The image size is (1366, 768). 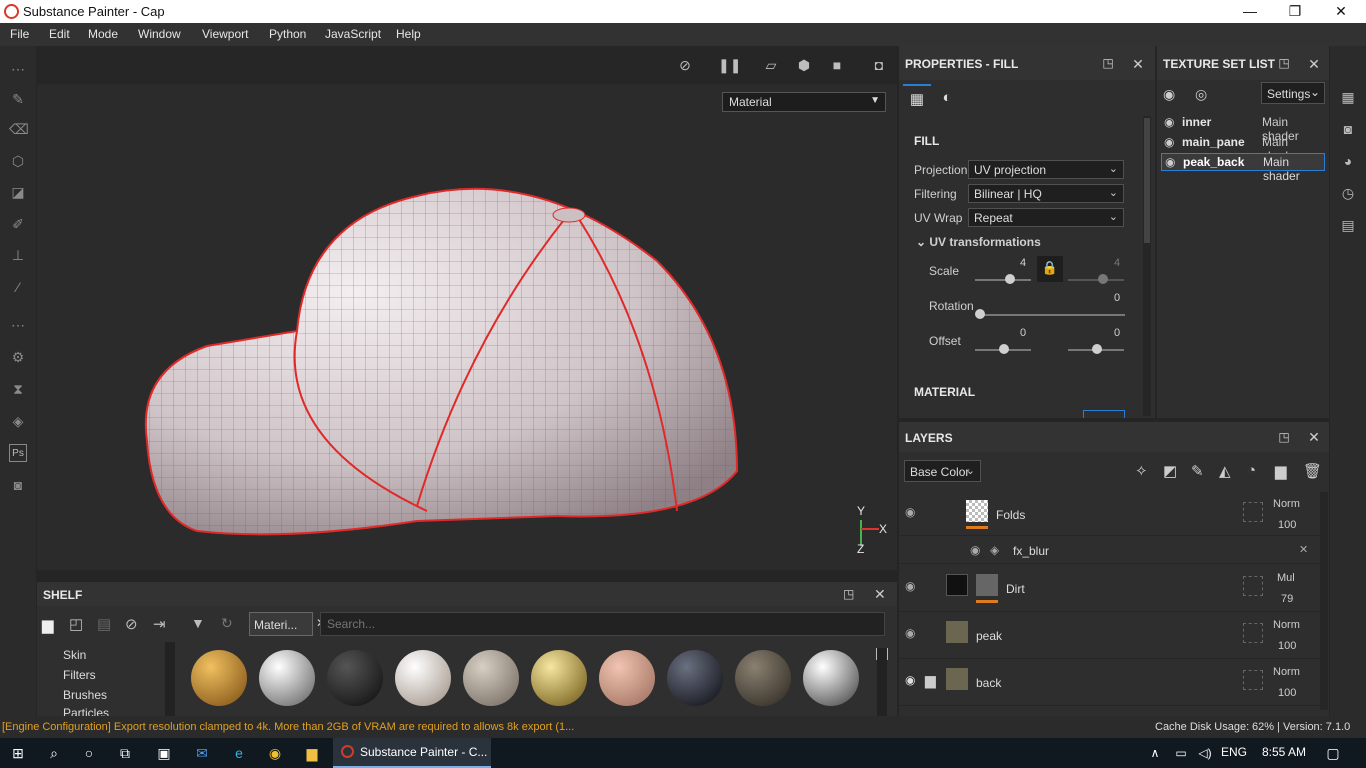 What do you see at coordinates (879, 65) in the screenshot?
I see `screenshot-icon: ◘` at bounding box center [879, 65].